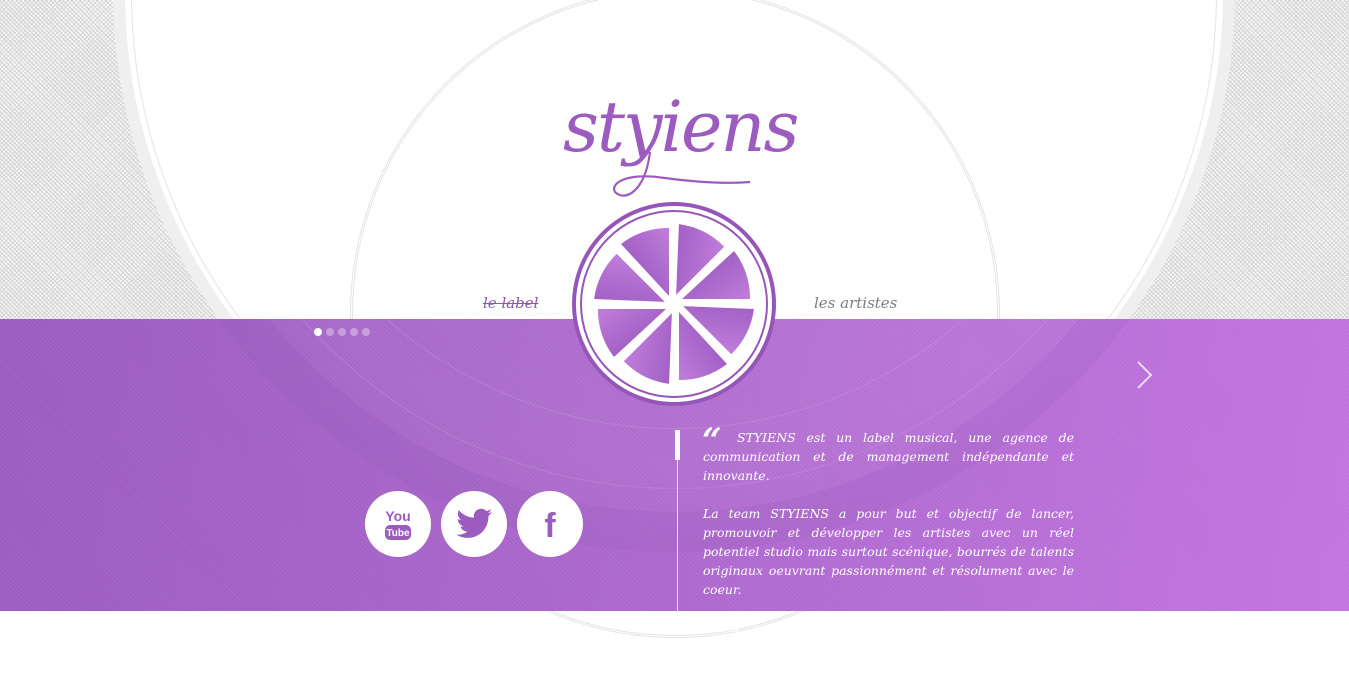  I want to click on facebook-icon: f, so click(550, 524).